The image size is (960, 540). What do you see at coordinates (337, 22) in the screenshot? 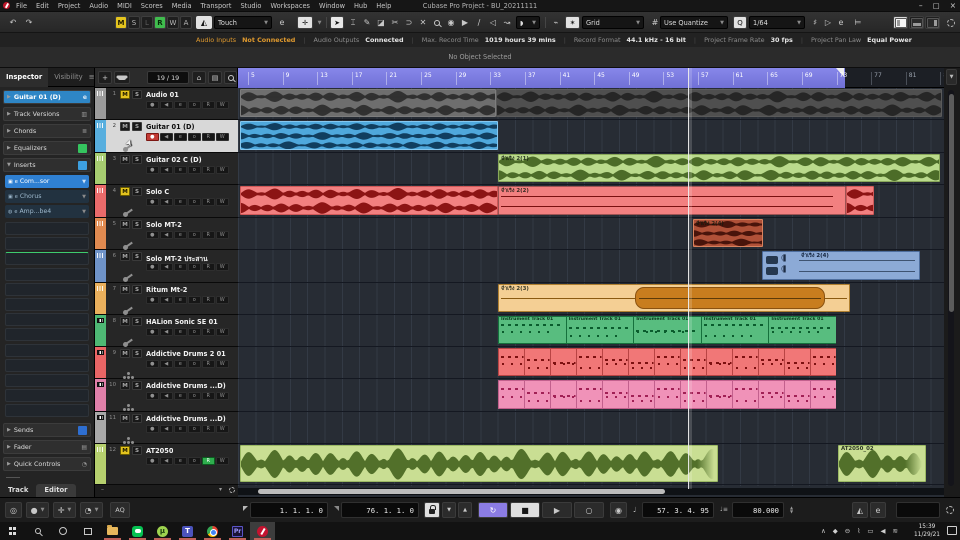
I see `object-selection-tool: ➤` at bounding box center [337, 22].